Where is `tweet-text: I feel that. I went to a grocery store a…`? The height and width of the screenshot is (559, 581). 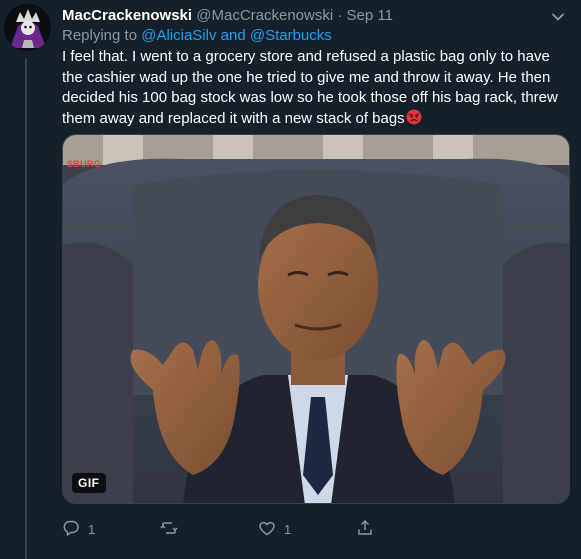 tweet-text: I feel that. I went to a grocery store a… is located at coordinates (317, 88).